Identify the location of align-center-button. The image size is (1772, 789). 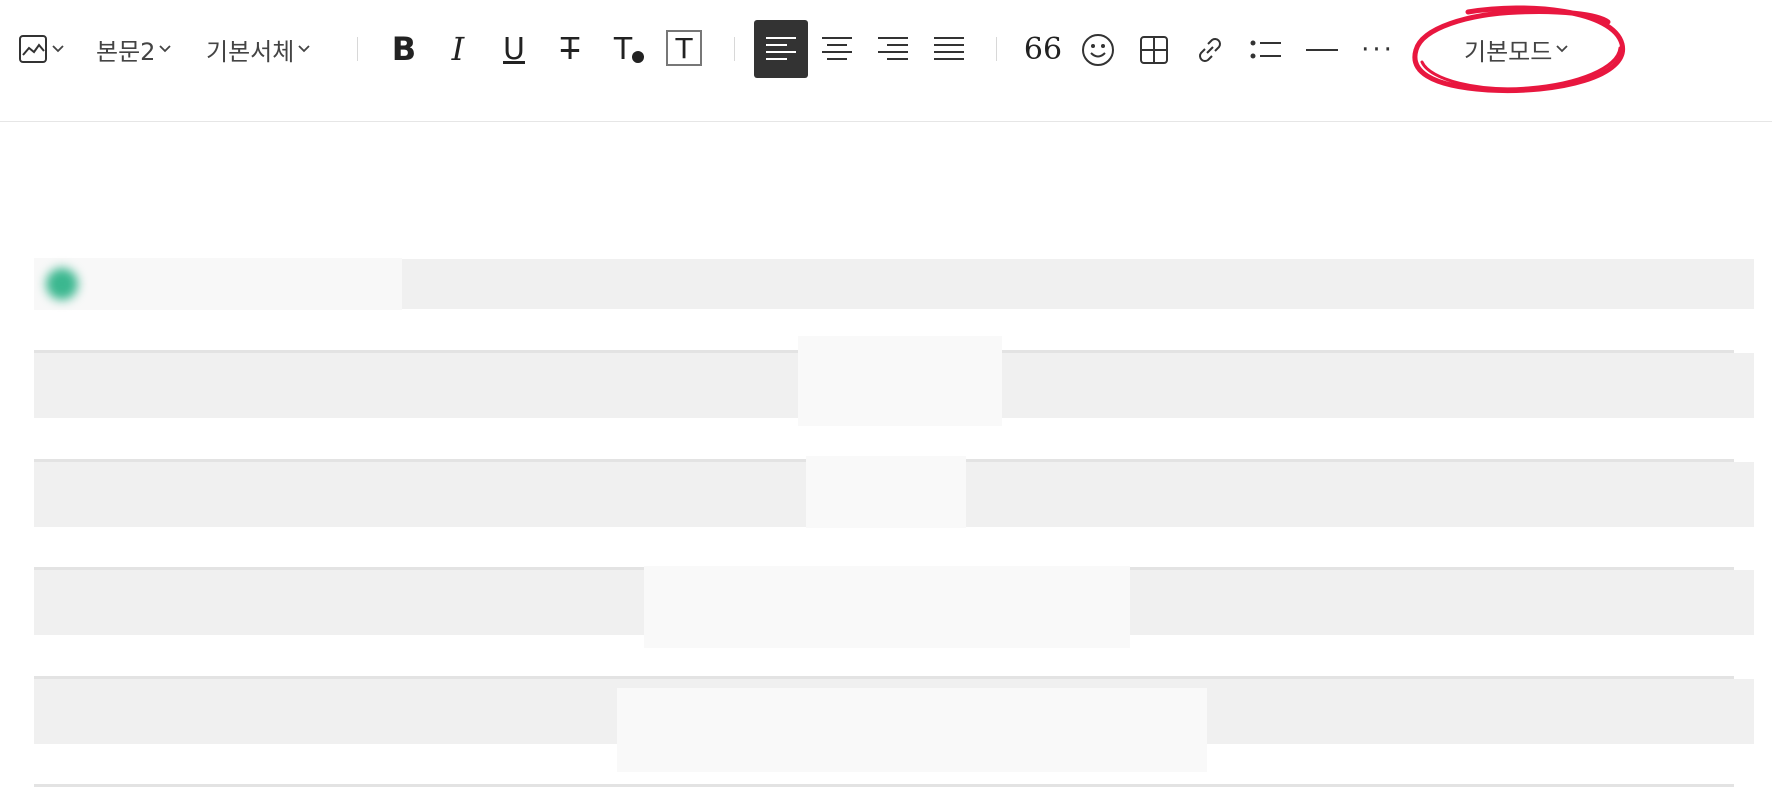
(837, 49).